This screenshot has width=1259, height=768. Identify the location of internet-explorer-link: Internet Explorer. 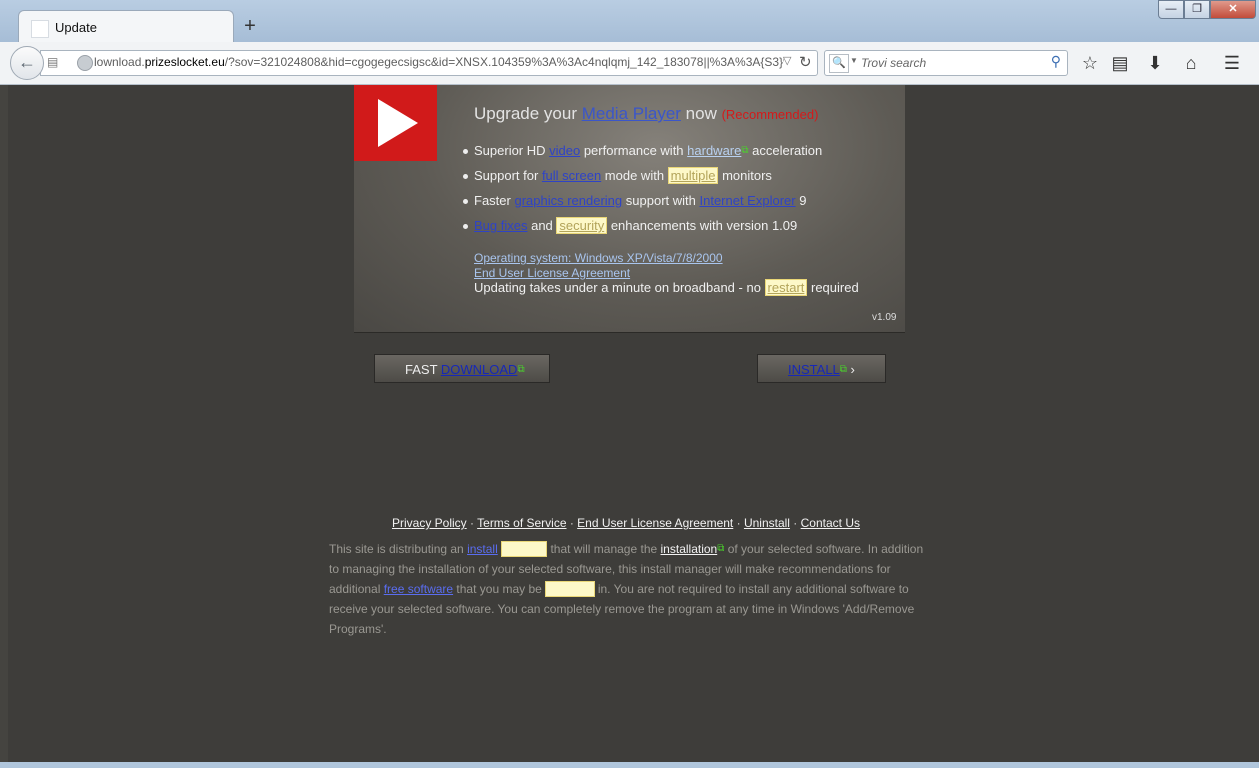
(747, 200).